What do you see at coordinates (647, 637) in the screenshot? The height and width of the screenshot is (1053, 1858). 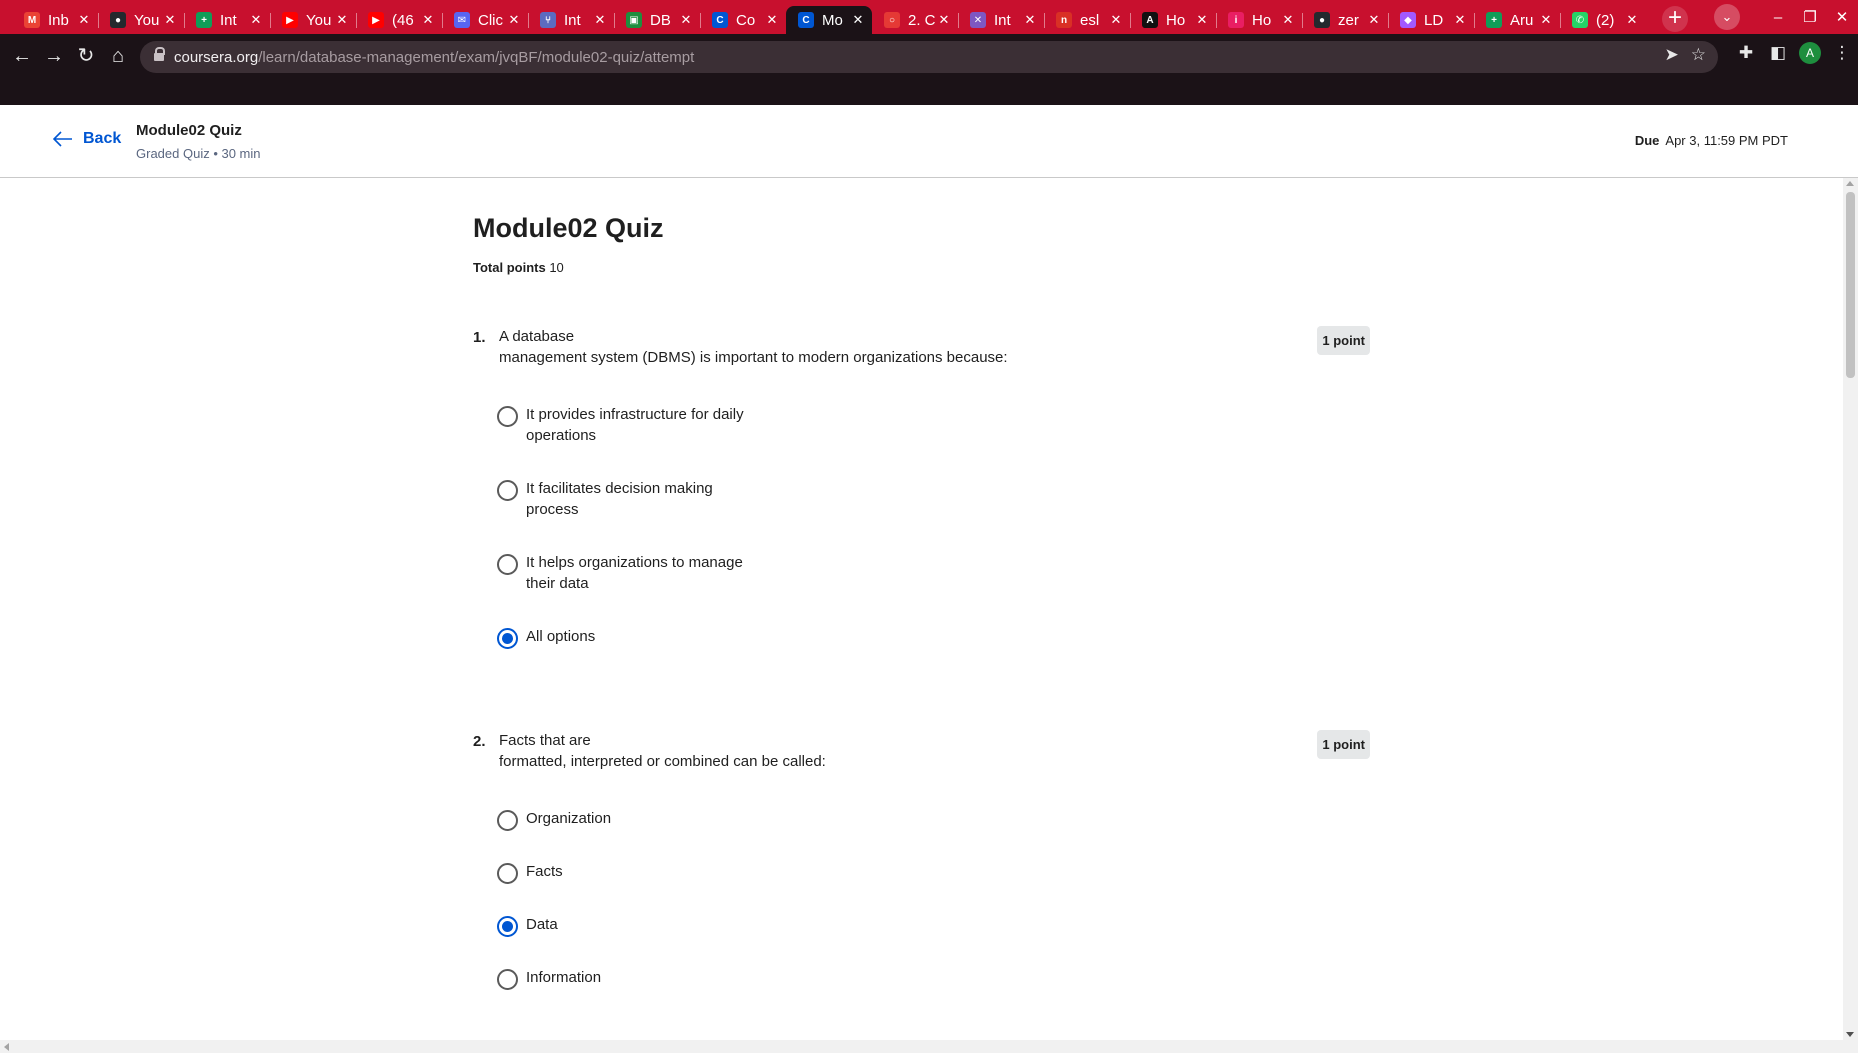 I see `option-radio: All options` at bounding box center [647, 637].